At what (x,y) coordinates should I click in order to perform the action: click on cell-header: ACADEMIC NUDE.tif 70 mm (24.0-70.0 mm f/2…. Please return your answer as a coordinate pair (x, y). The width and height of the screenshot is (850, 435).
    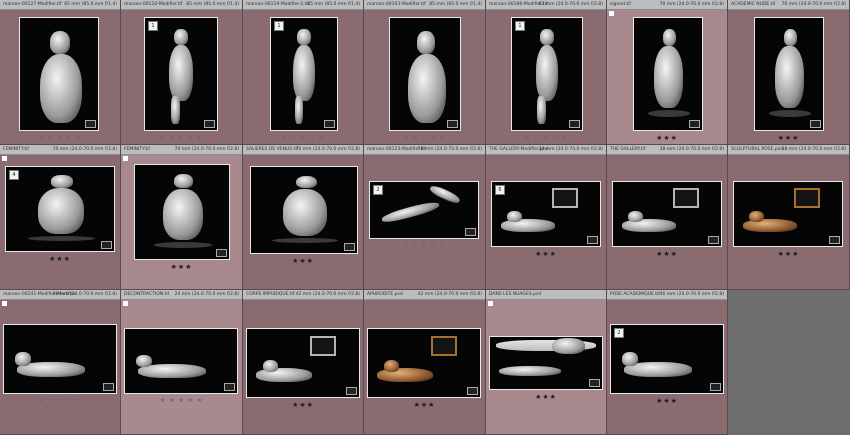
    Looking at the image, I should click on (788, 5).